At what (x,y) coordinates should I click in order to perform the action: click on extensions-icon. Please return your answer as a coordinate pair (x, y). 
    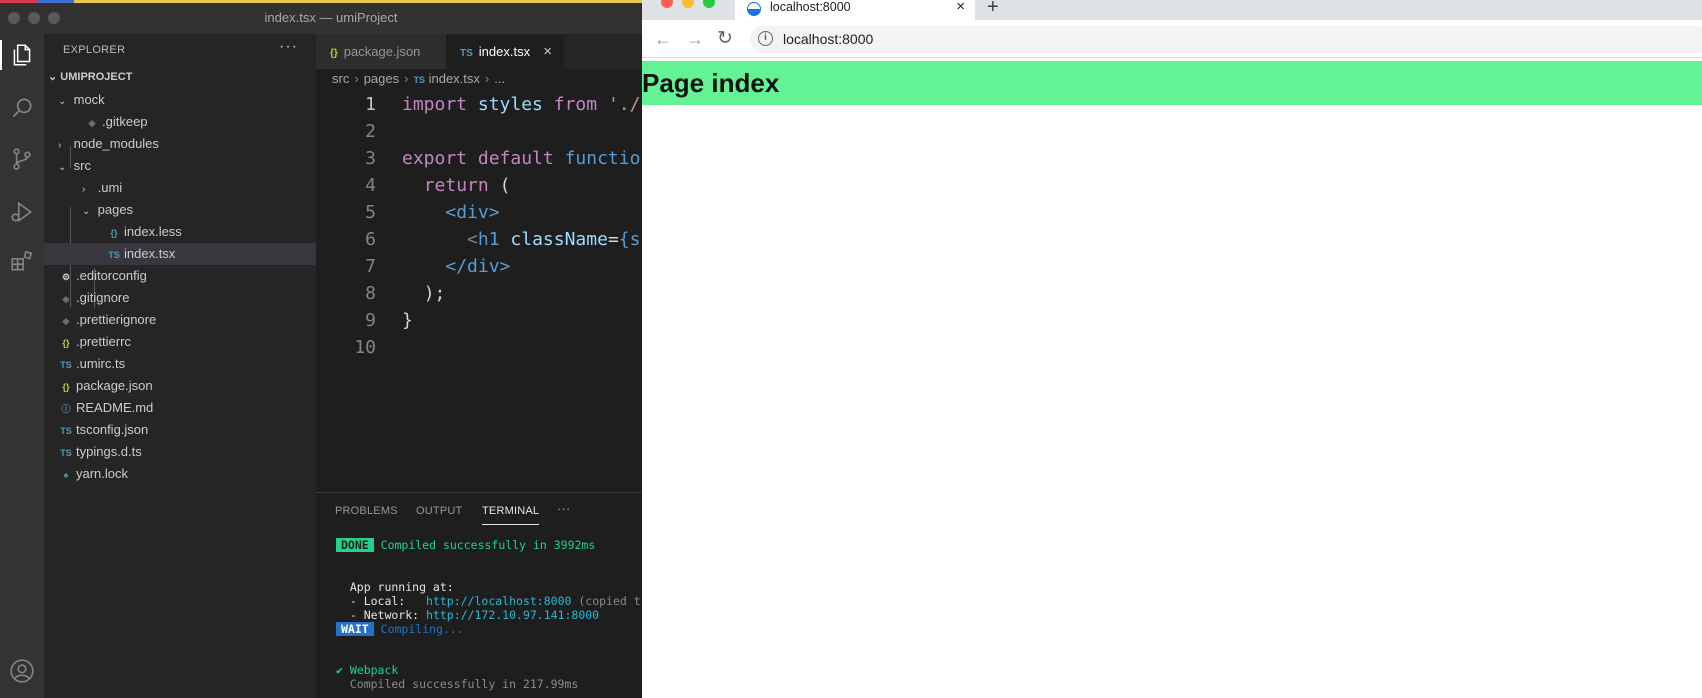
    Looking at the image, I should click on (22, 261).